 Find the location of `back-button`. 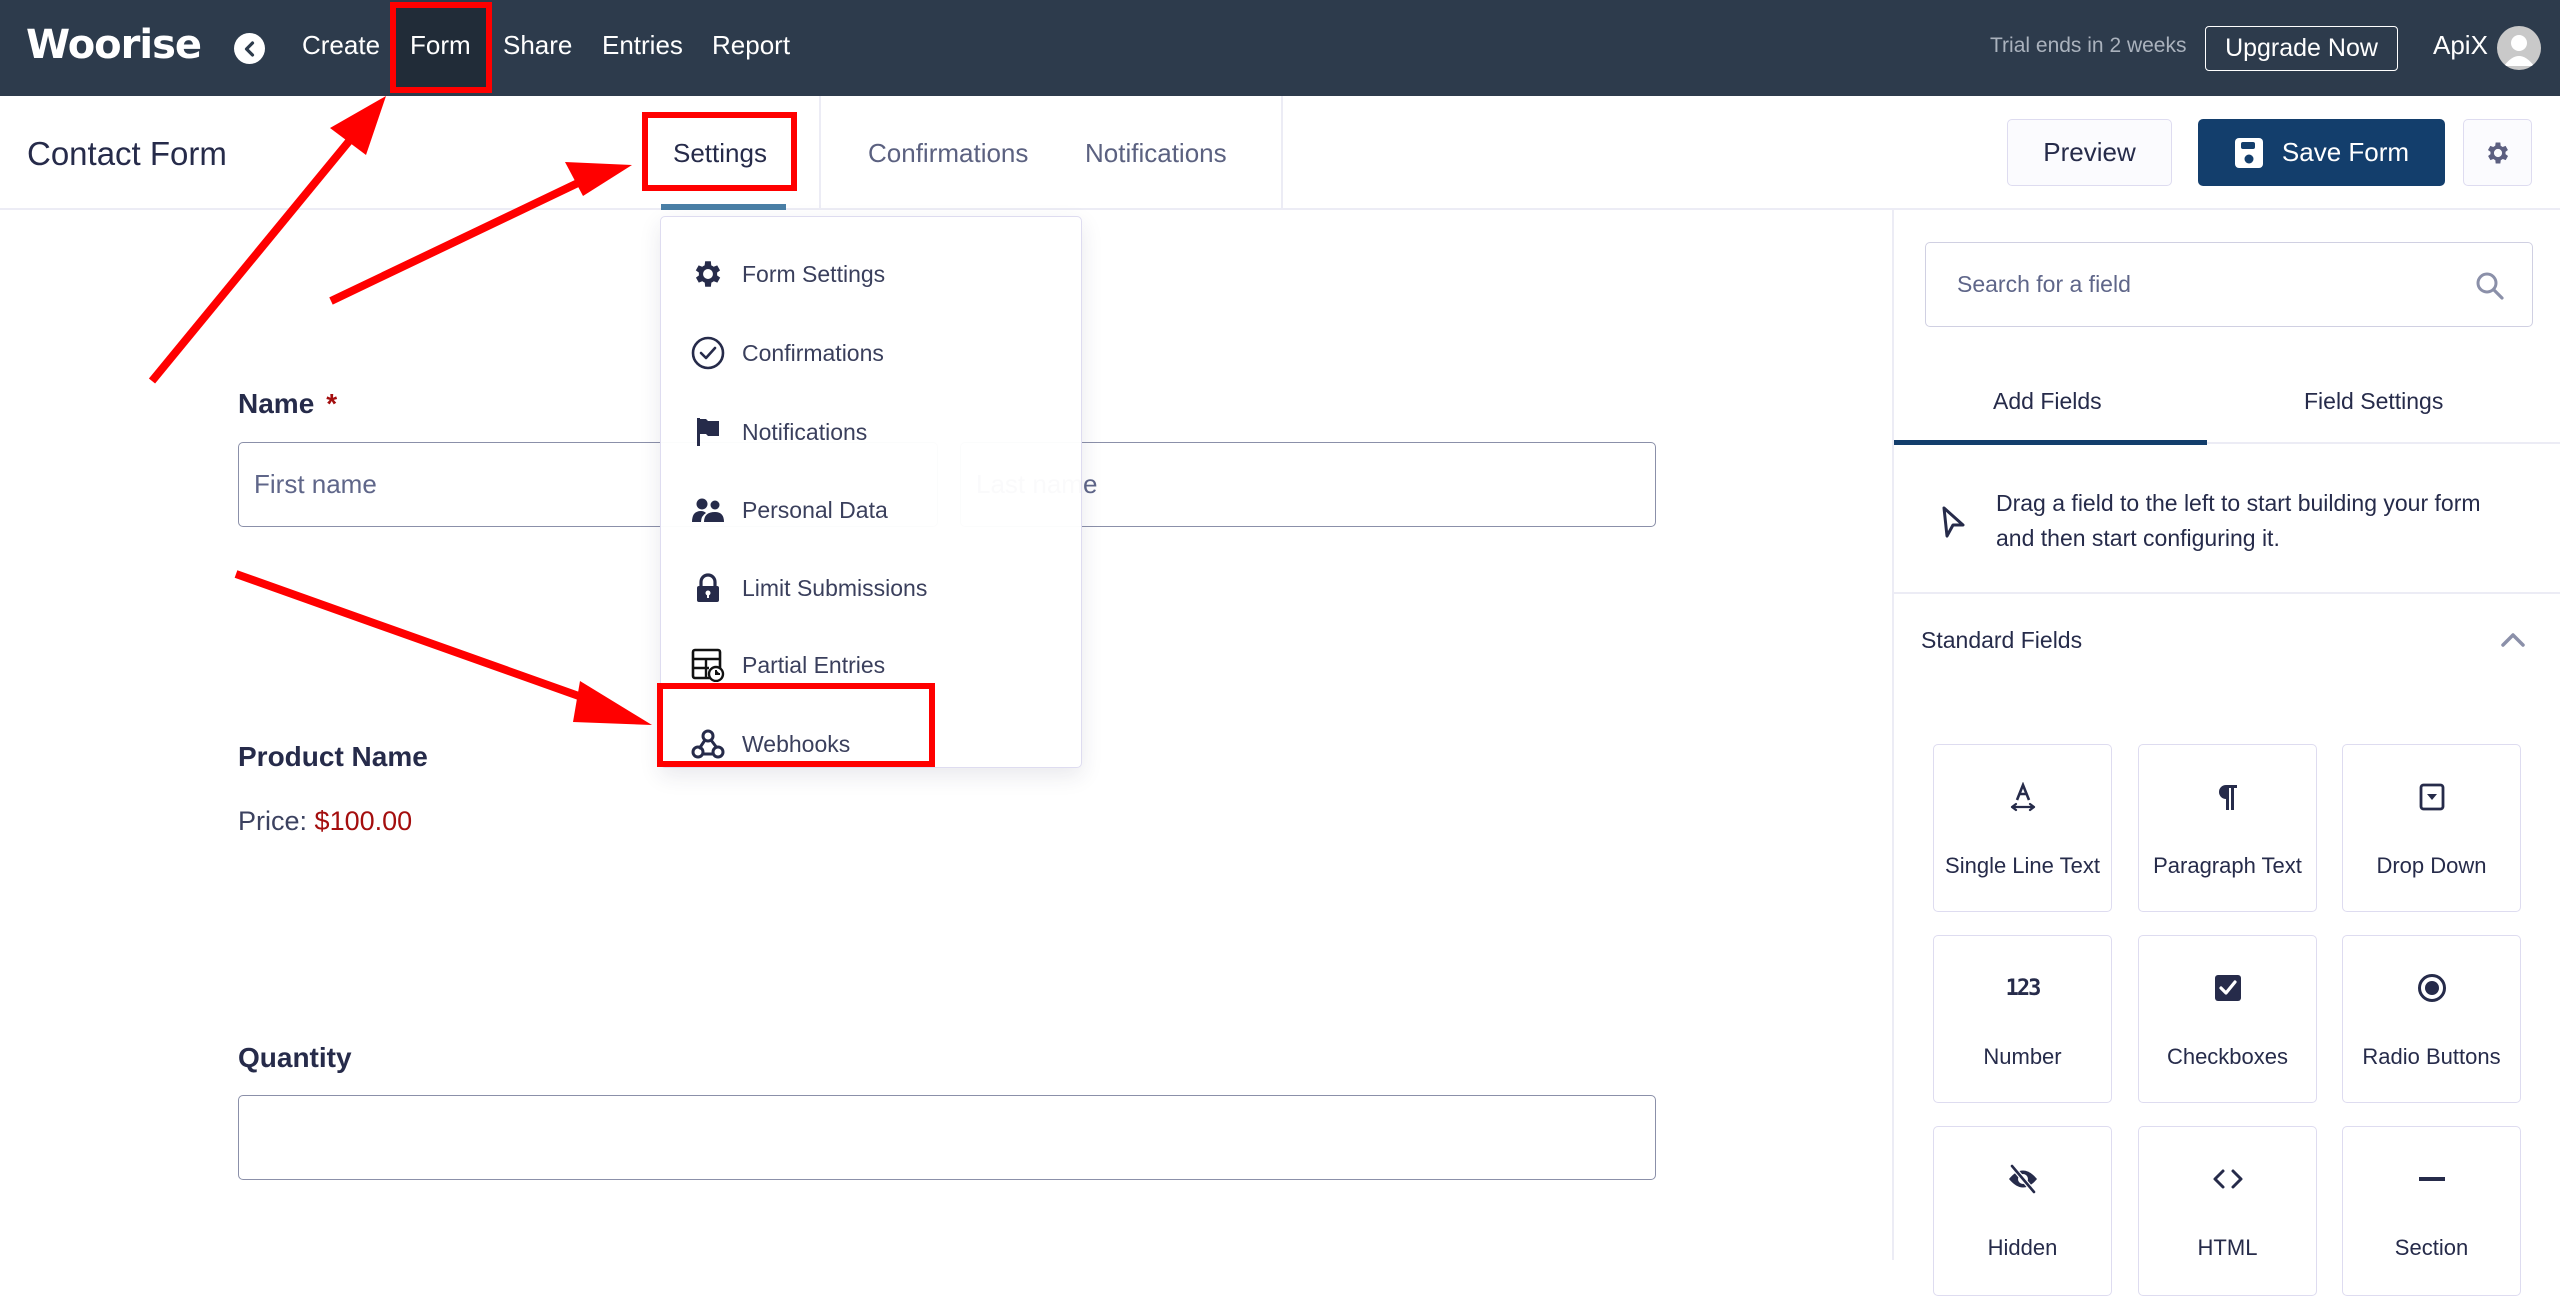

back-button is located at coordinates (249, 48).